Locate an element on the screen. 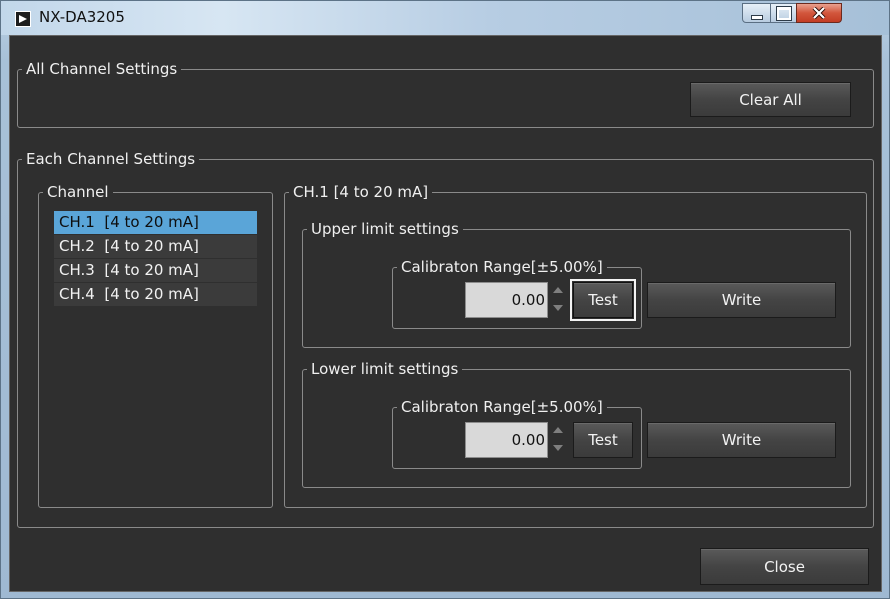  channel-list-item: CH.4 [4 to 20 mA] is located at coordinates (155, 294).